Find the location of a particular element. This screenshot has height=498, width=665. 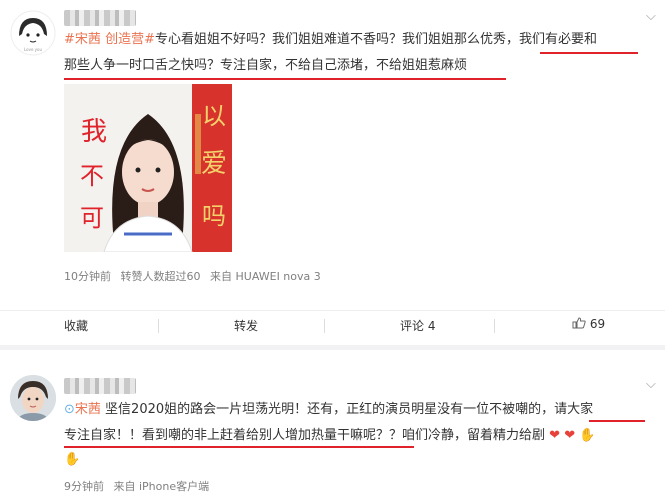

topic-link: 创造营# is located at coordinates (130, 39).